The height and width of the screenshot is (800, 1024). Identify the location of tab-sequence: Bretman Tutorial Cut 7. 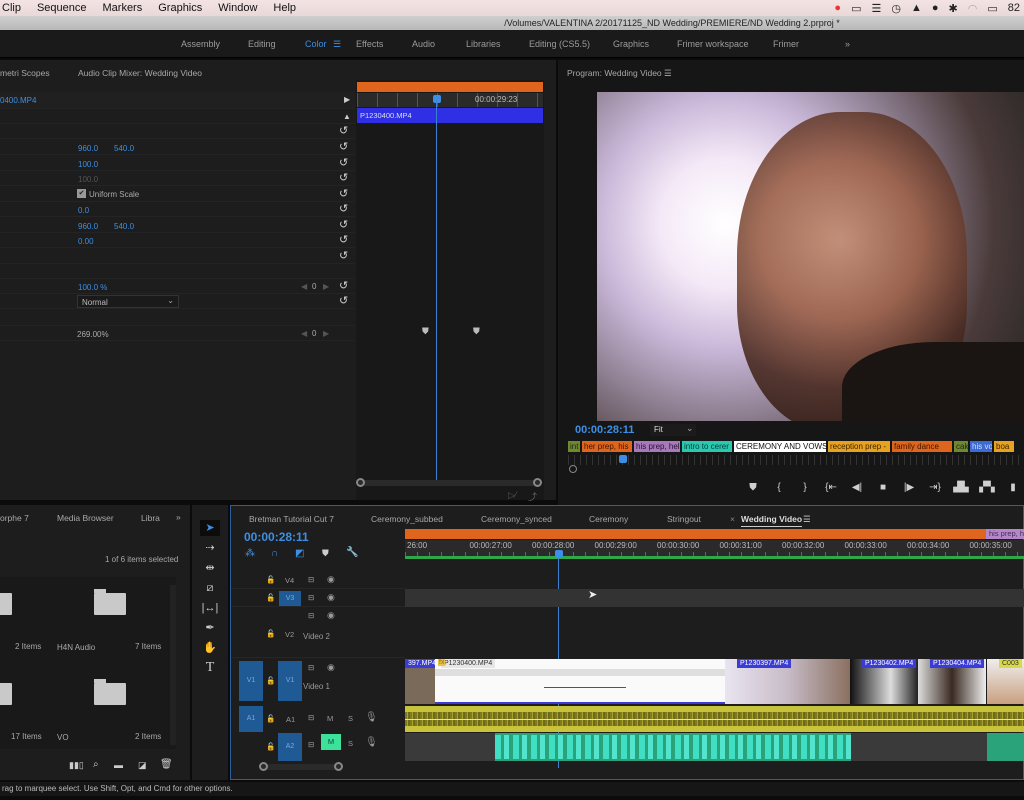
(291, 519).